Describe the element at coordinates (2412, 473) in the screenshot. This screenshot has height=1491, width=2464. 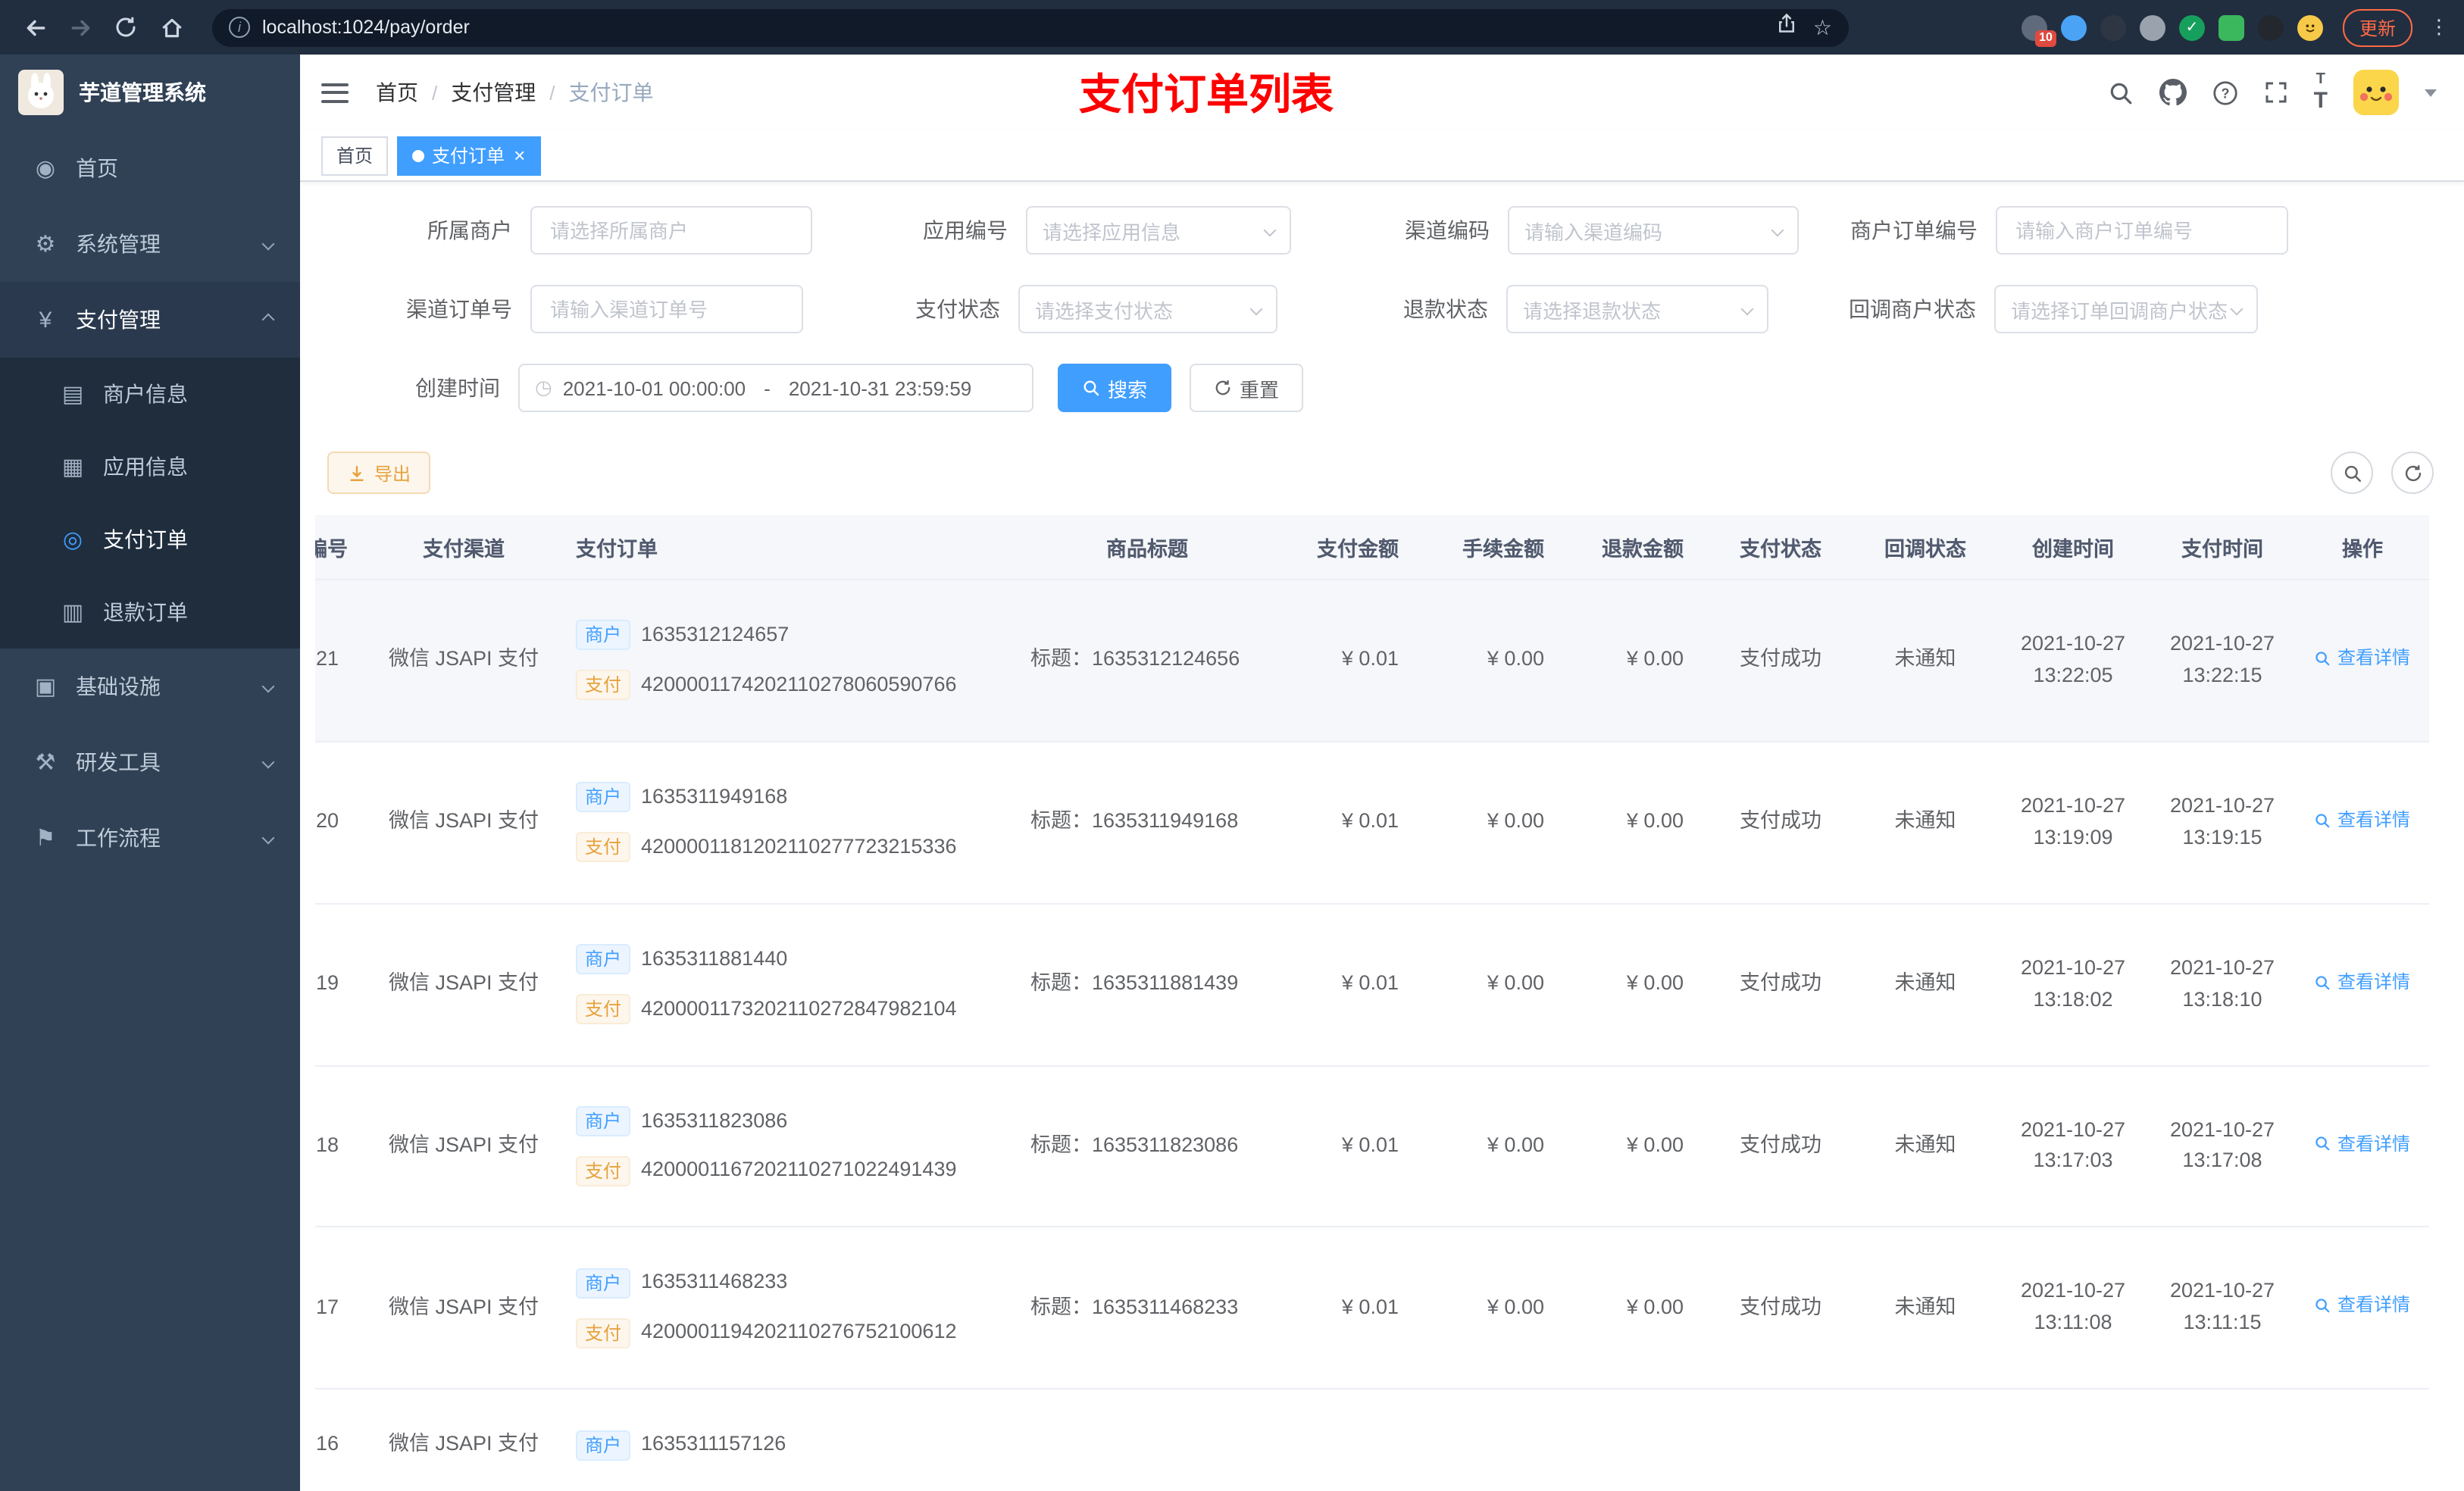
I see `refresh-table-button` at that location.